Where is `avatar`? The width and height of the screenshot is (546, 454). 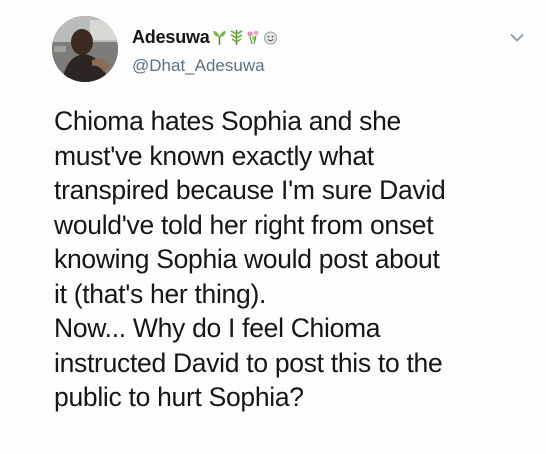 avatar is located at coordinates (85, 49).